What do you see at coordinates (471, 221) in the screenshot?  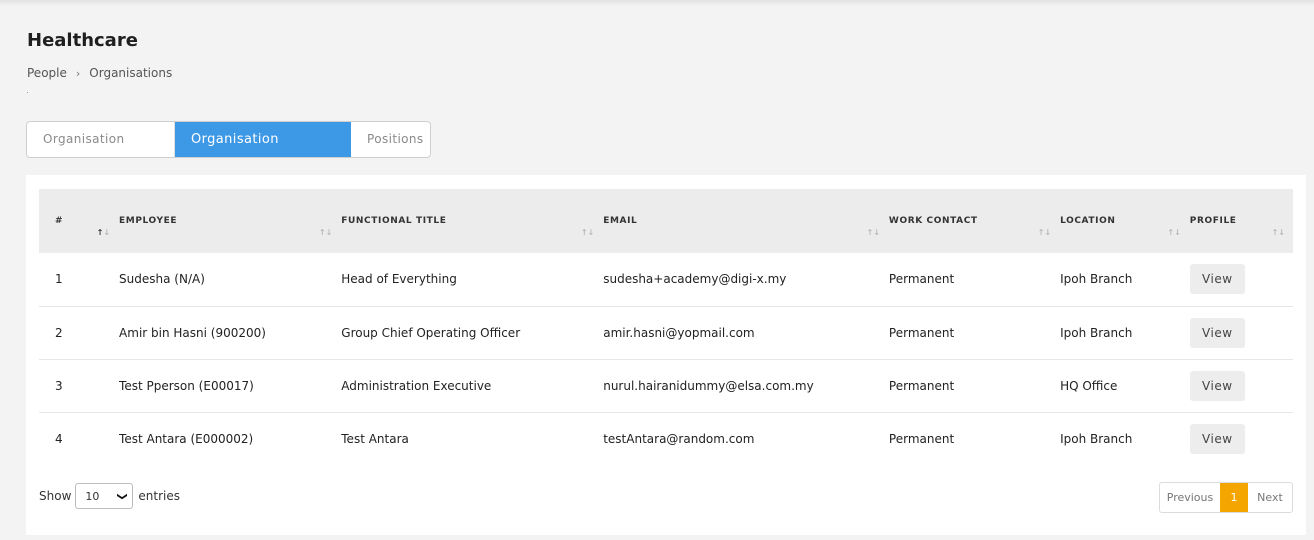 I see `header-functional-title: FUNCTIONAL TITLE ↑↓` at bounding box center [471, 221].